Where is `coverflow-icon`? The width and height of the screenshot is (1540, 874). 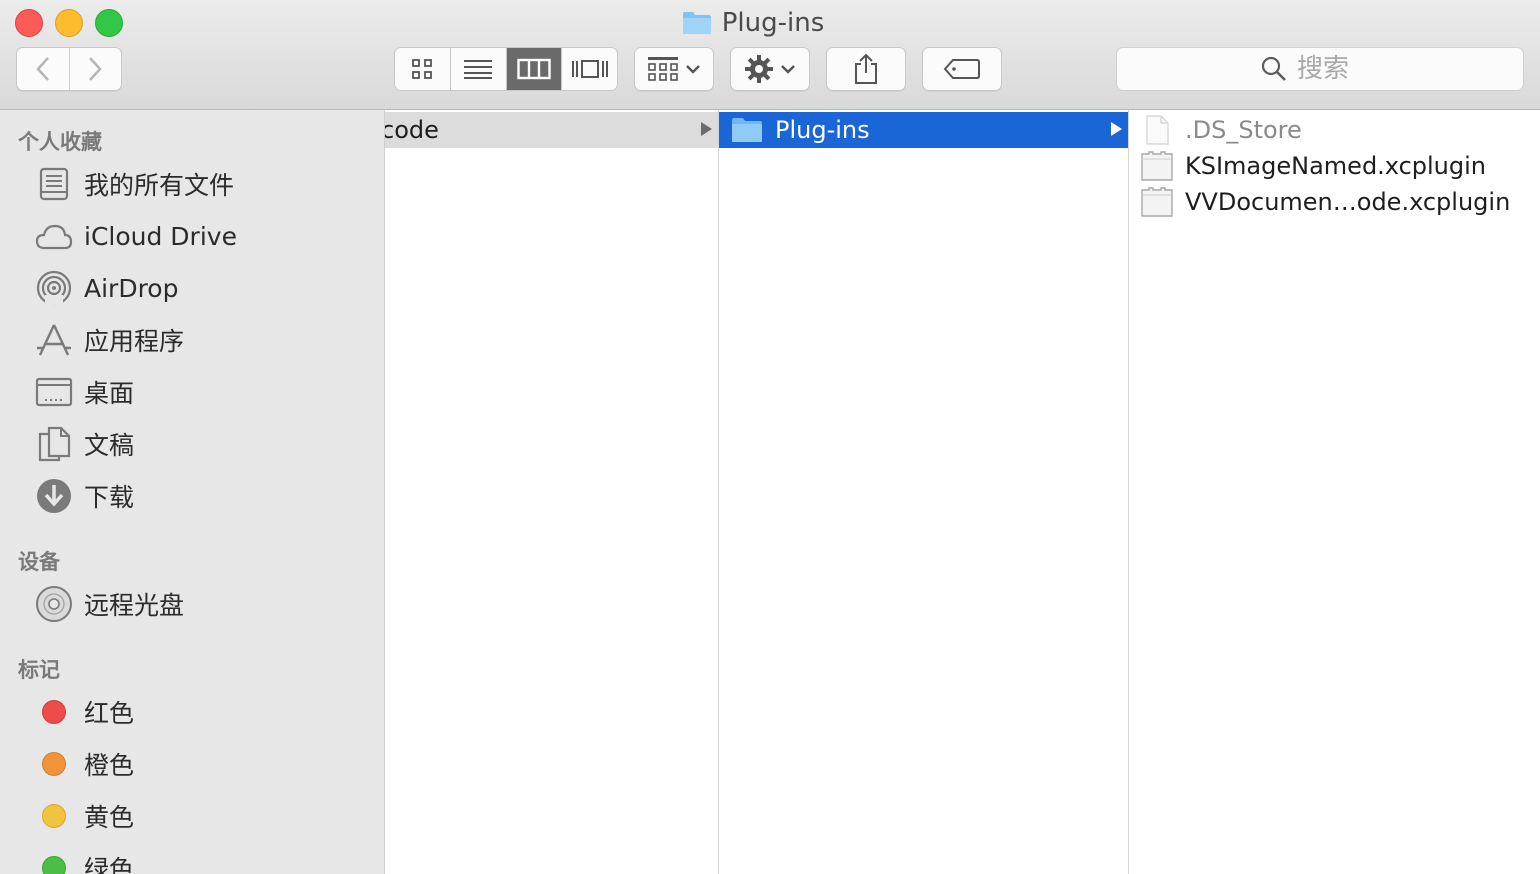
coverflow-icon is located at coordinates (589, 69).